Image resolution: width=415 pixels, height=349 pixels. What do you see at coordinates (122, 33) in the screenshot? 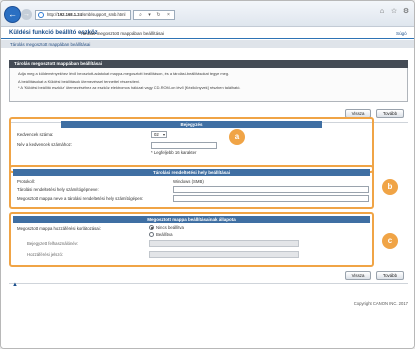
I see `page-name: Tárolás megosztott mappában beállításai` at bounding box center [122, 33].